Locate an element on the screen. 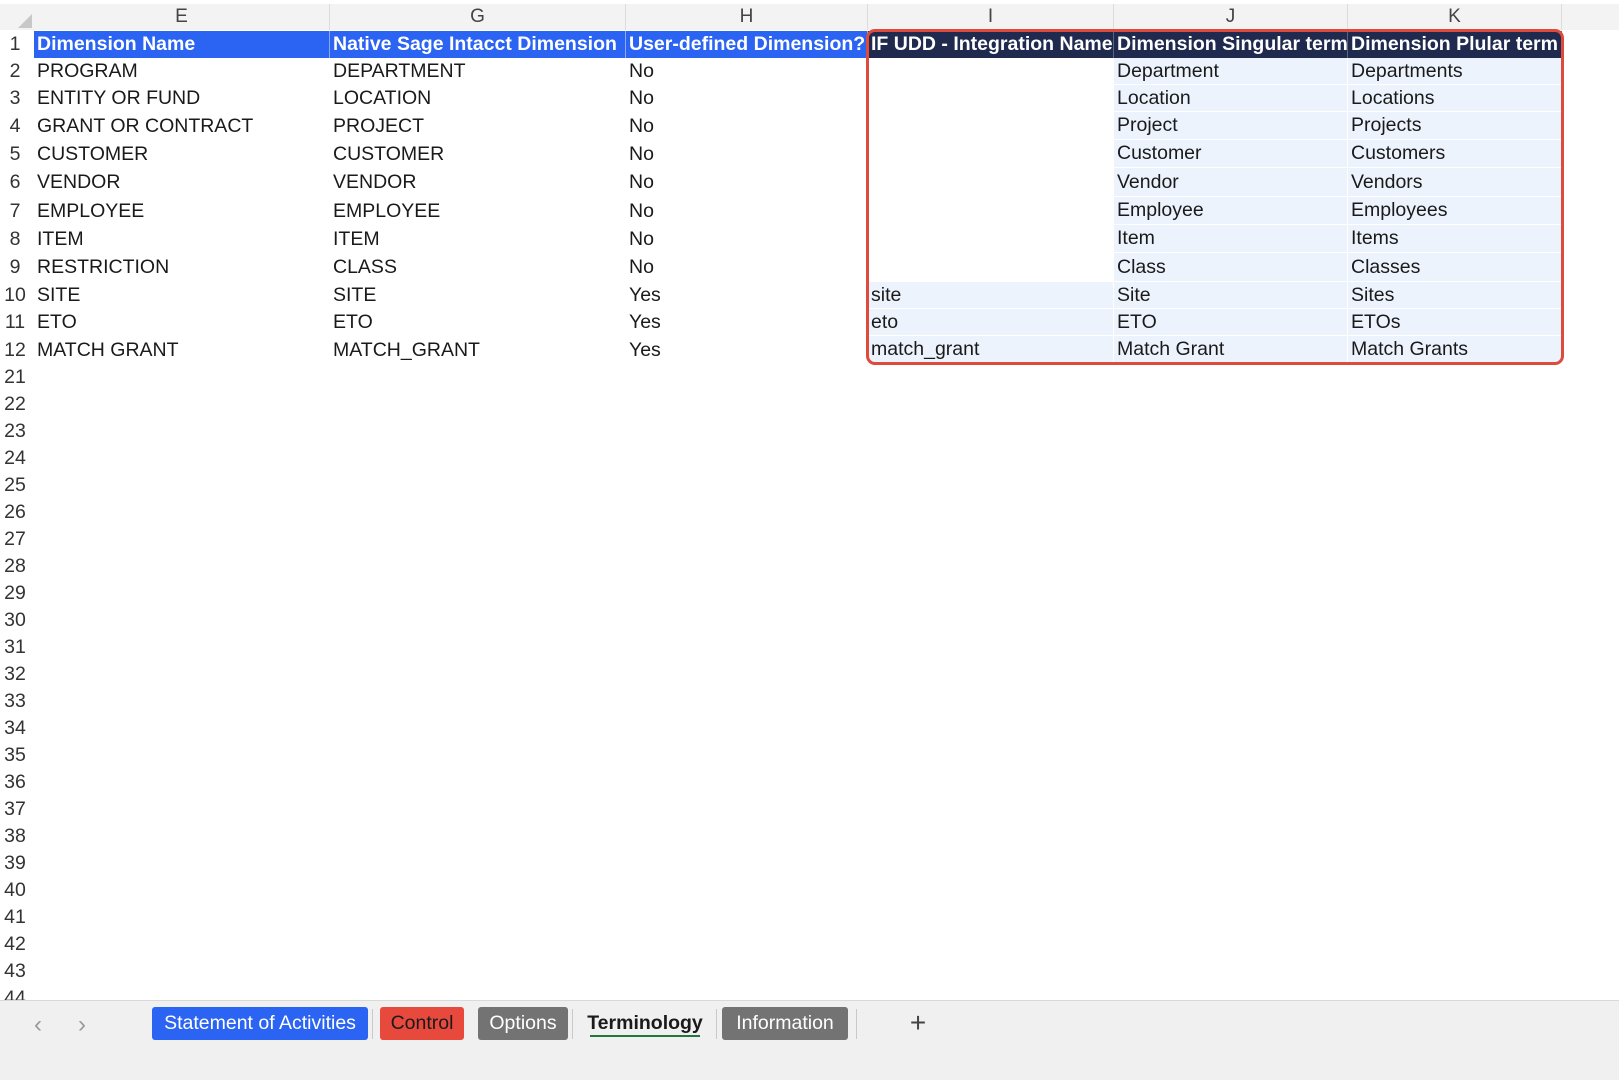 The image size is (1619, 1080). table-cell: eto is located at coordinates (991, 322).